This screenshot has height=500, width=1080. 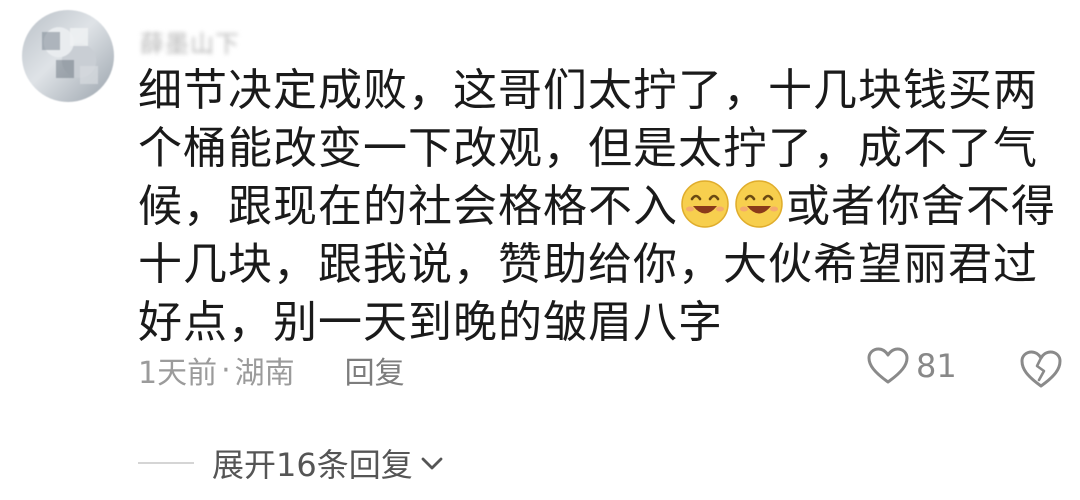 What do you see at coordinates (936, 366) in the screenshot?
I see `like-count: 81` at bounding box center [936, 366].